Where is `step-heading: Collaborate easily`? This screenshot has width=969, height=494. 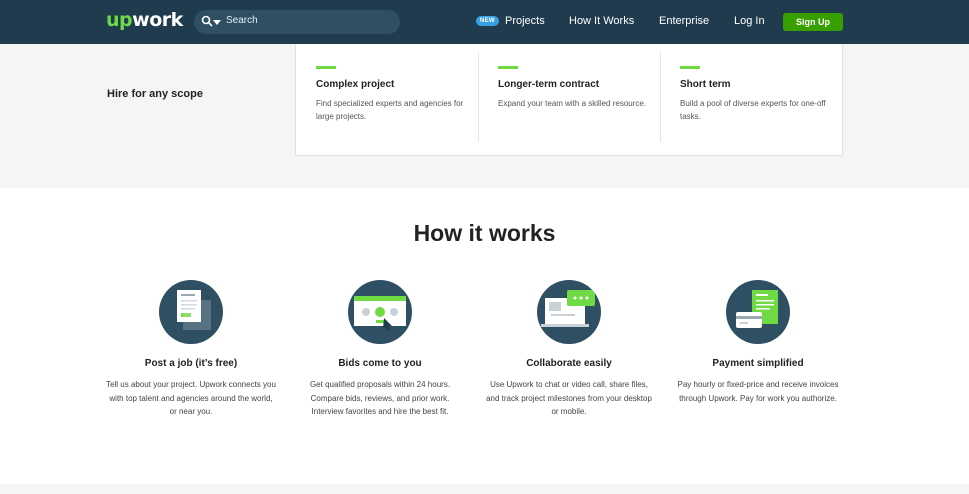
step-heading: Collaborate easily is located at coordinates (569, 363).